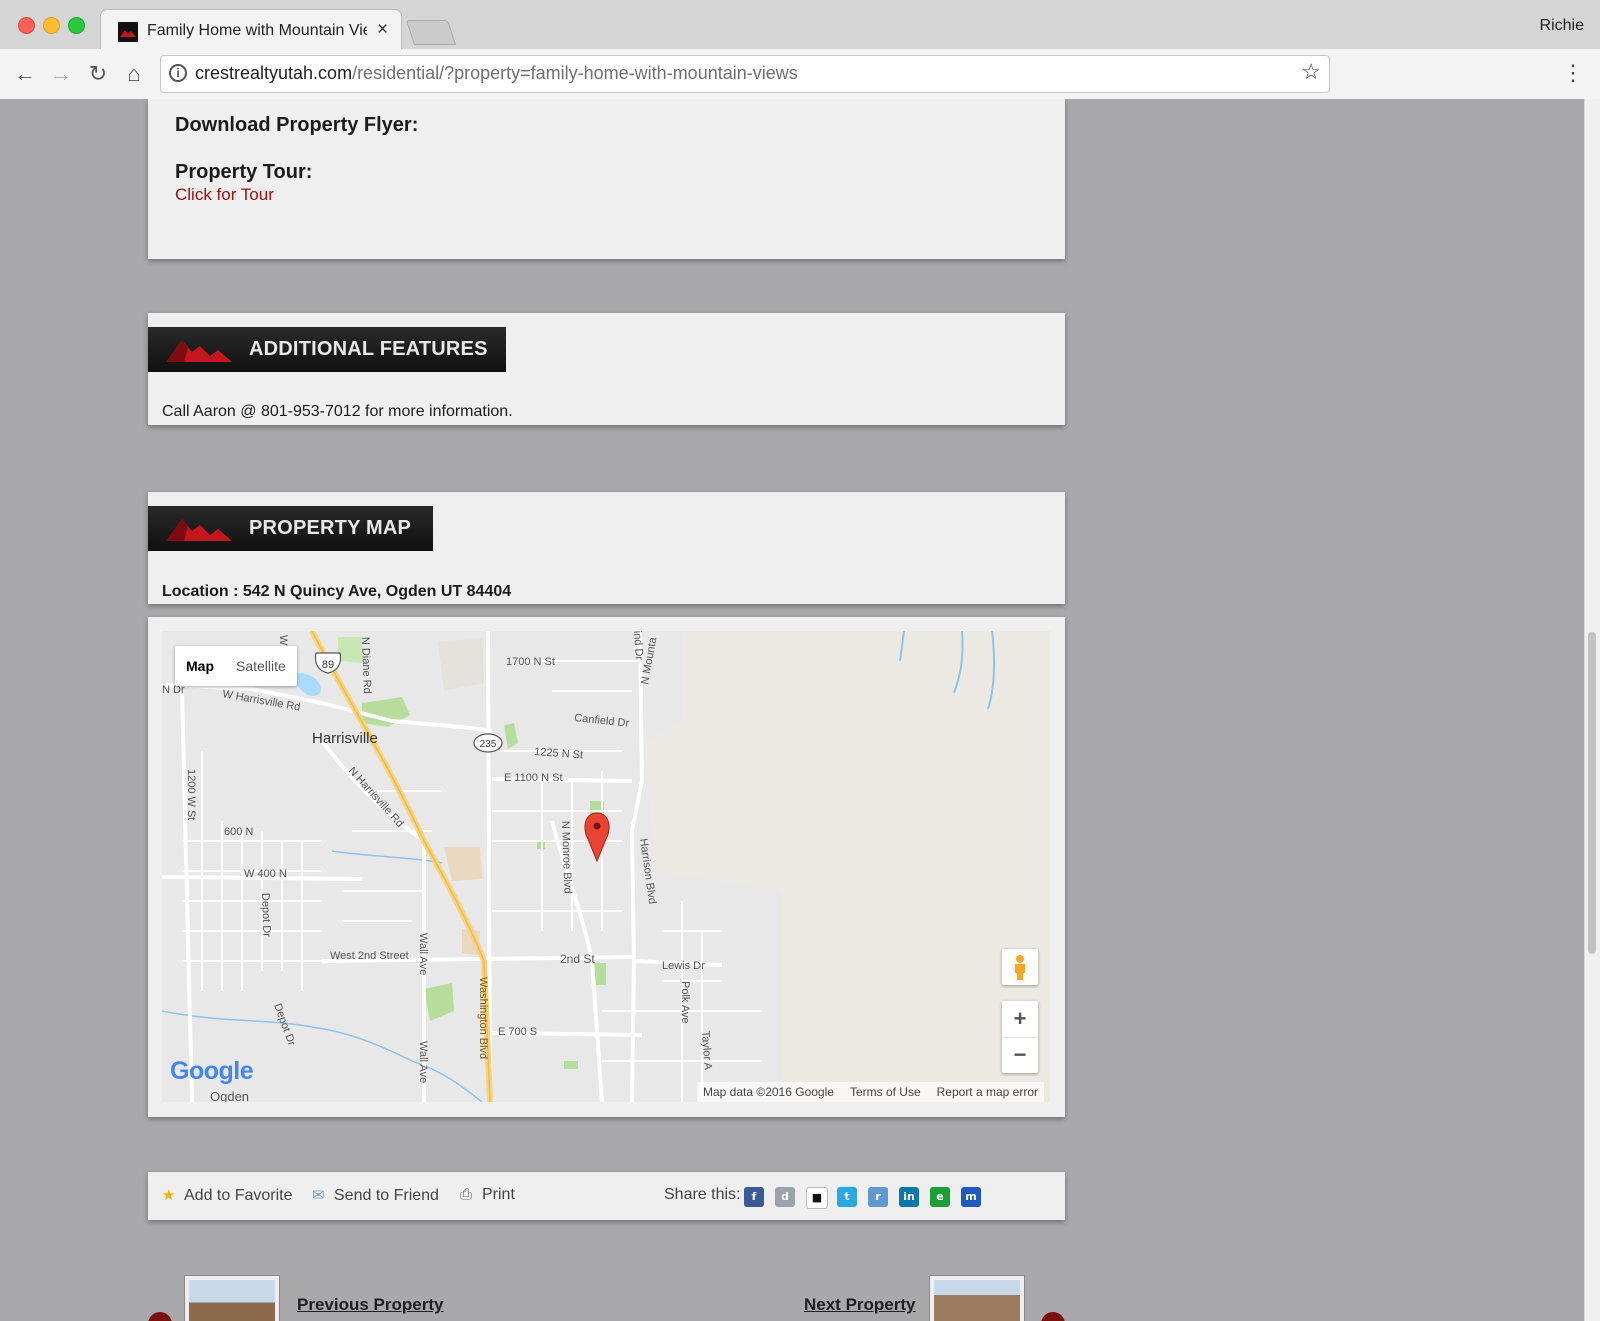  Describe the element at coordinates (885, 1092) in the screenshot. I see `map-terms-link: Terms of Use` at that location.